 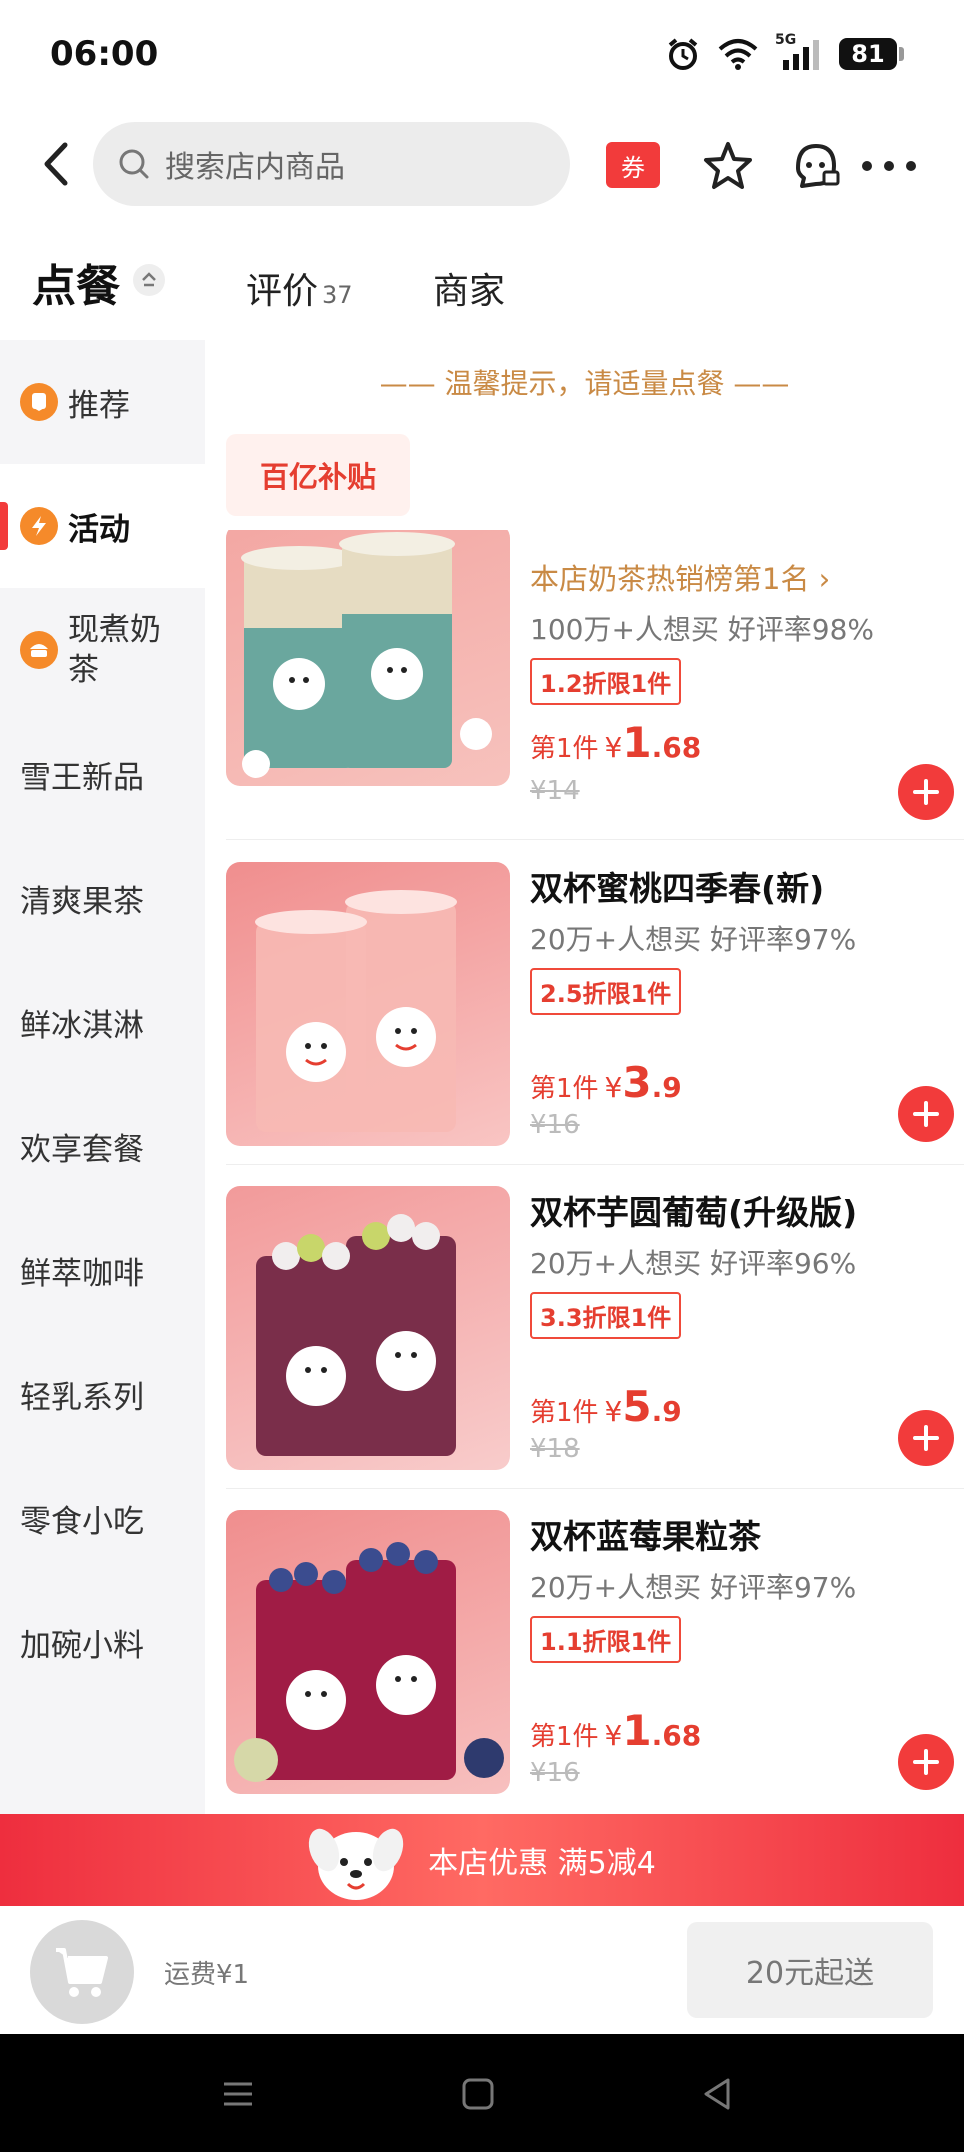 I want to click on discount-tag: 1.1折限1件, so click(x=606, y=1639).